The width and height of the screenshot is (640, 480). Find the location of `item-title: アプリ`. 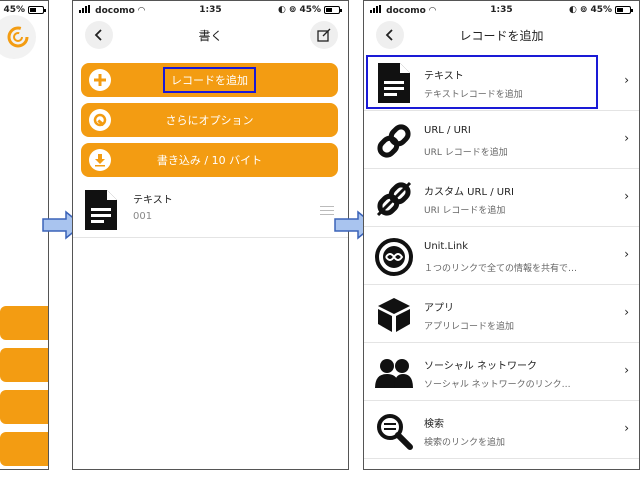

item-title: アプリ is located at coordinates (439, 308).